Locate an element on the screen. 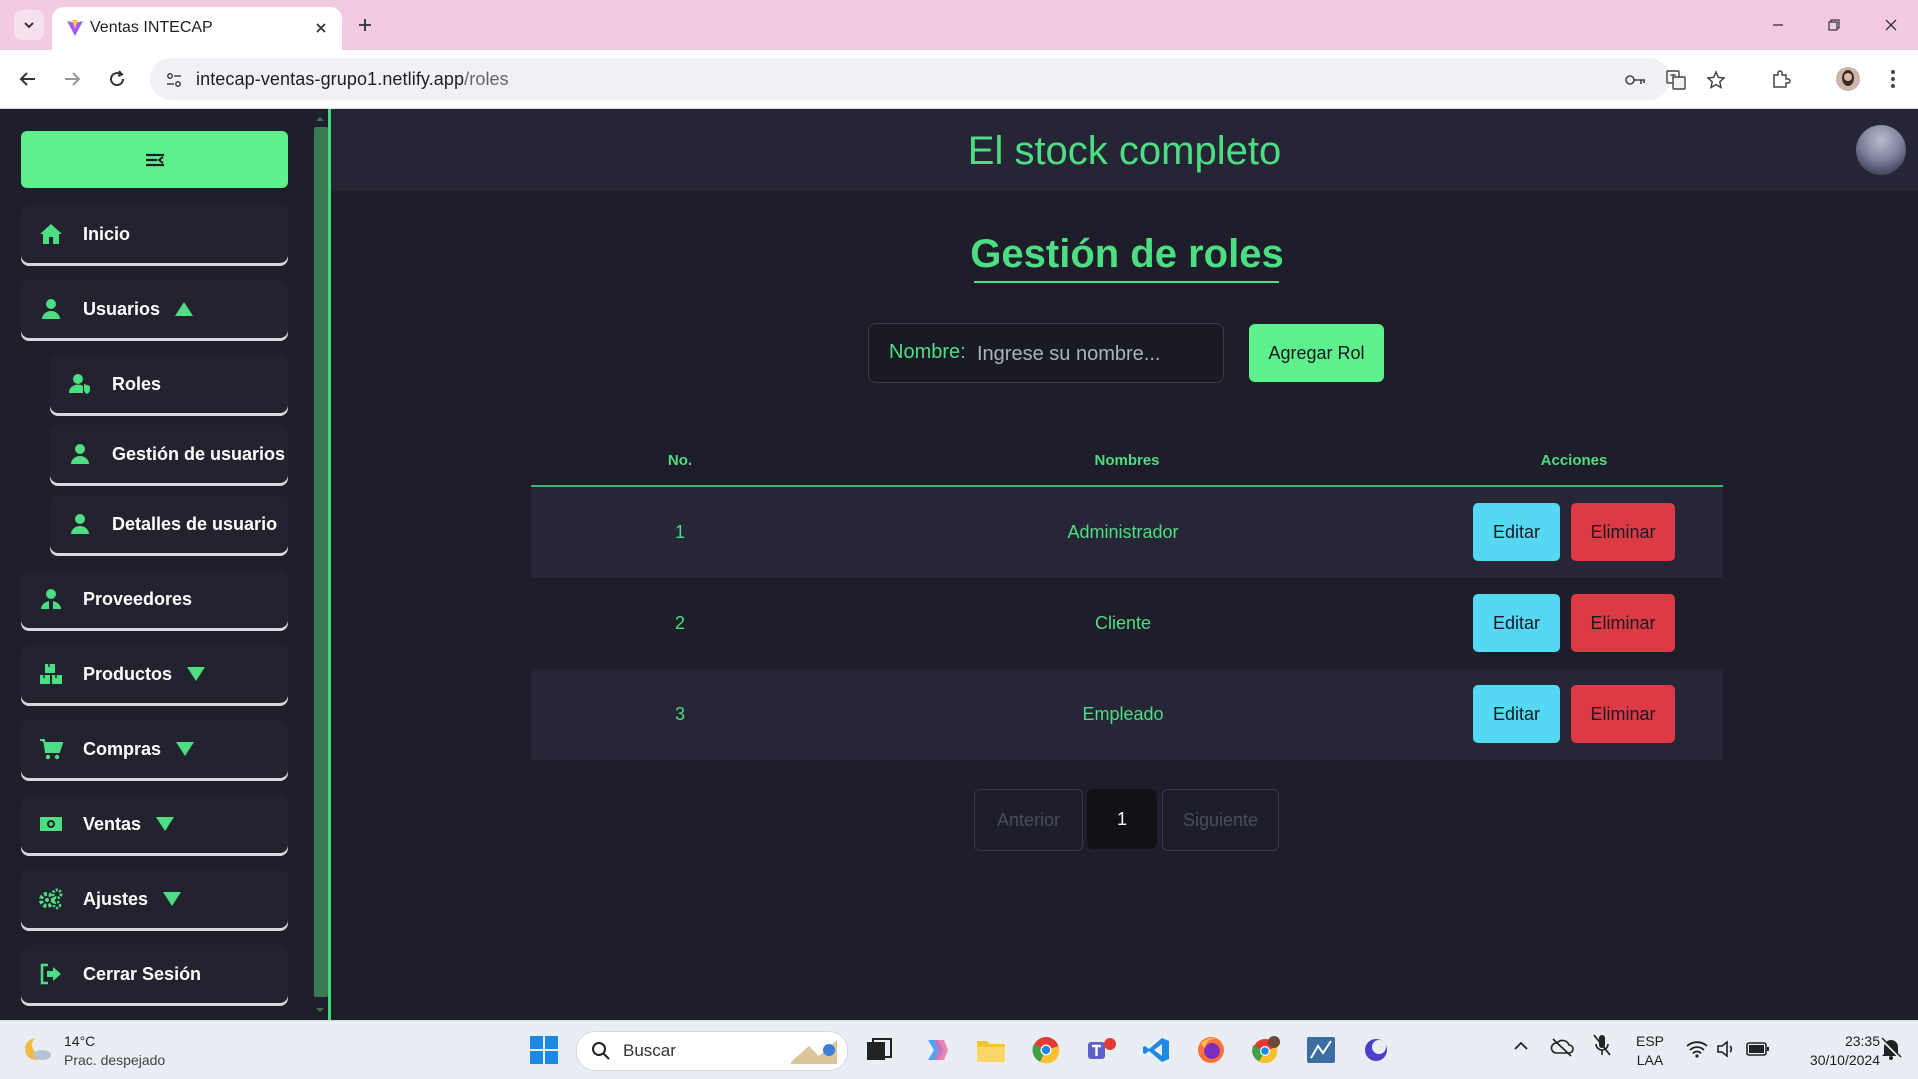 Image resolution: width=1918 pixels, height=1079 pixels. weather-desc: Prac. despejado is located at coordinates (115, 1060).